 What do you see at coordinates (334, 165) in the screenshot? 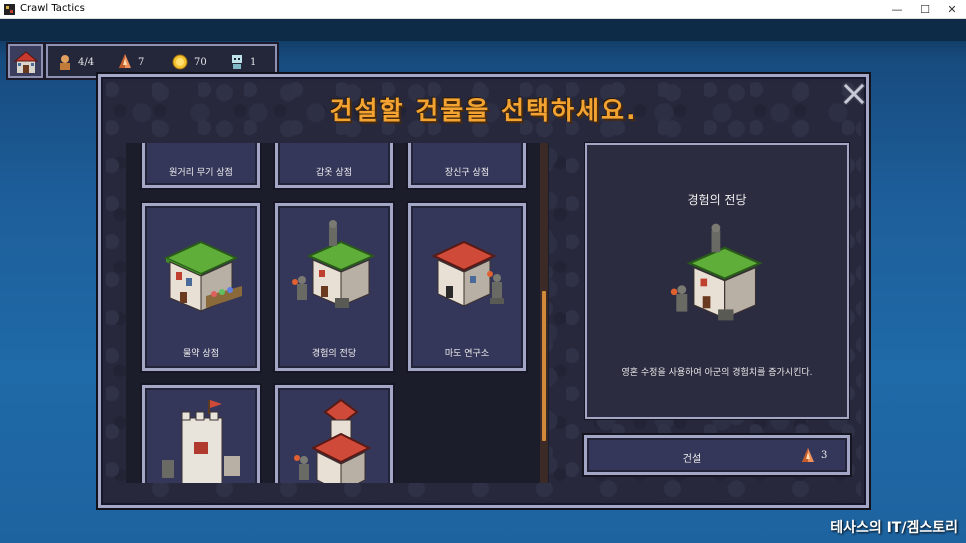
I see `building-card: 갑옷 상점` at bounding box center [334, 165].